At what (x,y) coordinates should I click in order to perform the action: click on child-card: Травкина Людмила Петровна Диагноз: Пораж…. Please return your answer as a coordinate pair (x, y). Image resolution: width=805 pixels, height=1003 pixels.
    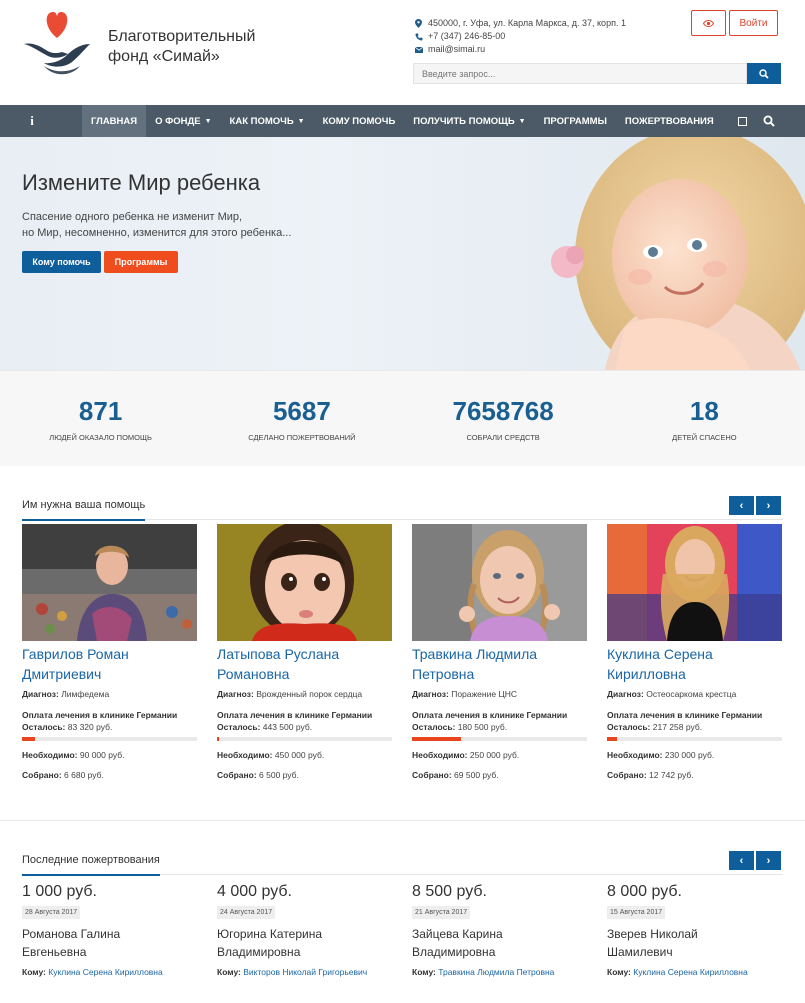
    Looking at the image, I should click on (499, 652).